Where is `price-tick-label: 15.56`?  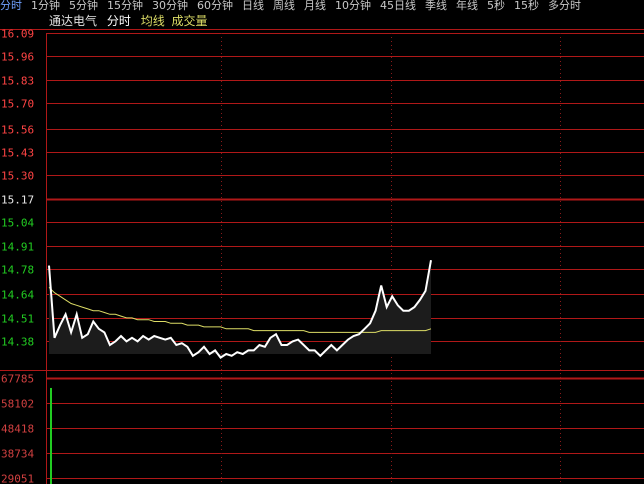 price-tick-label: 15.56 is located at coordinates (17, 130).